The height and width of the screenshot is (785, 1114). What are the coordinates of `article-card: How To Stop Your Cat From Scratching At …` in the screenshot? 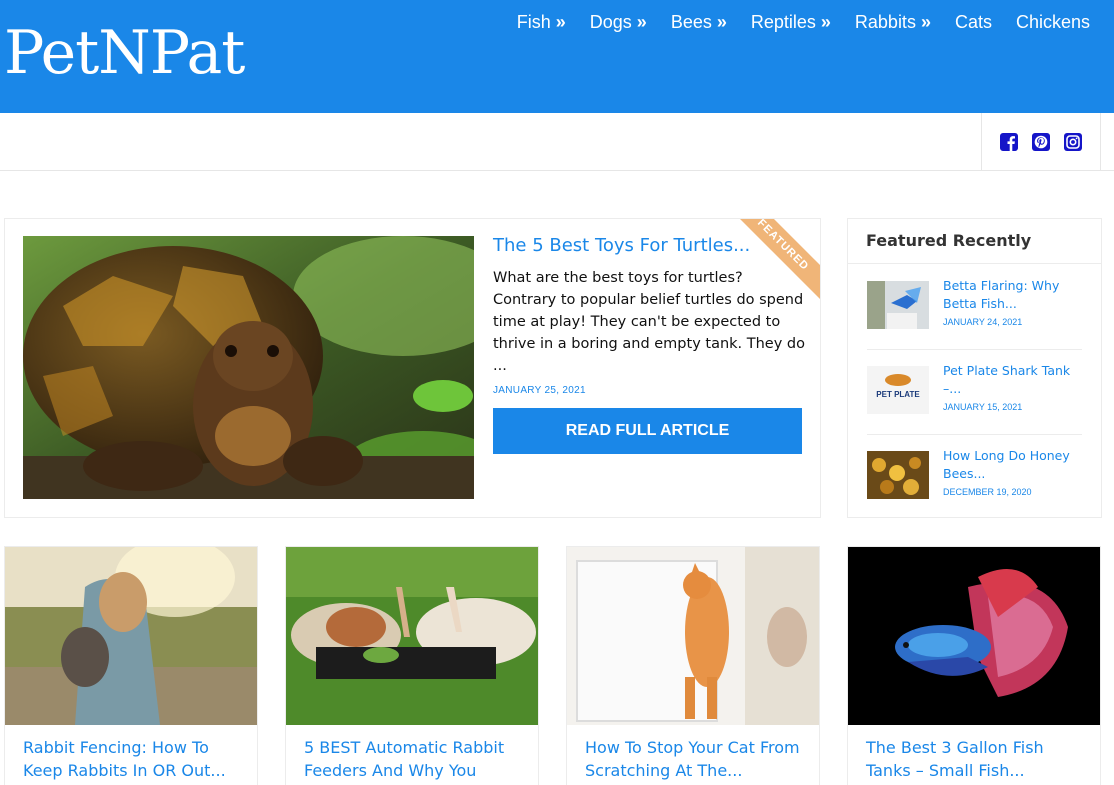 It's located at (693, 665).